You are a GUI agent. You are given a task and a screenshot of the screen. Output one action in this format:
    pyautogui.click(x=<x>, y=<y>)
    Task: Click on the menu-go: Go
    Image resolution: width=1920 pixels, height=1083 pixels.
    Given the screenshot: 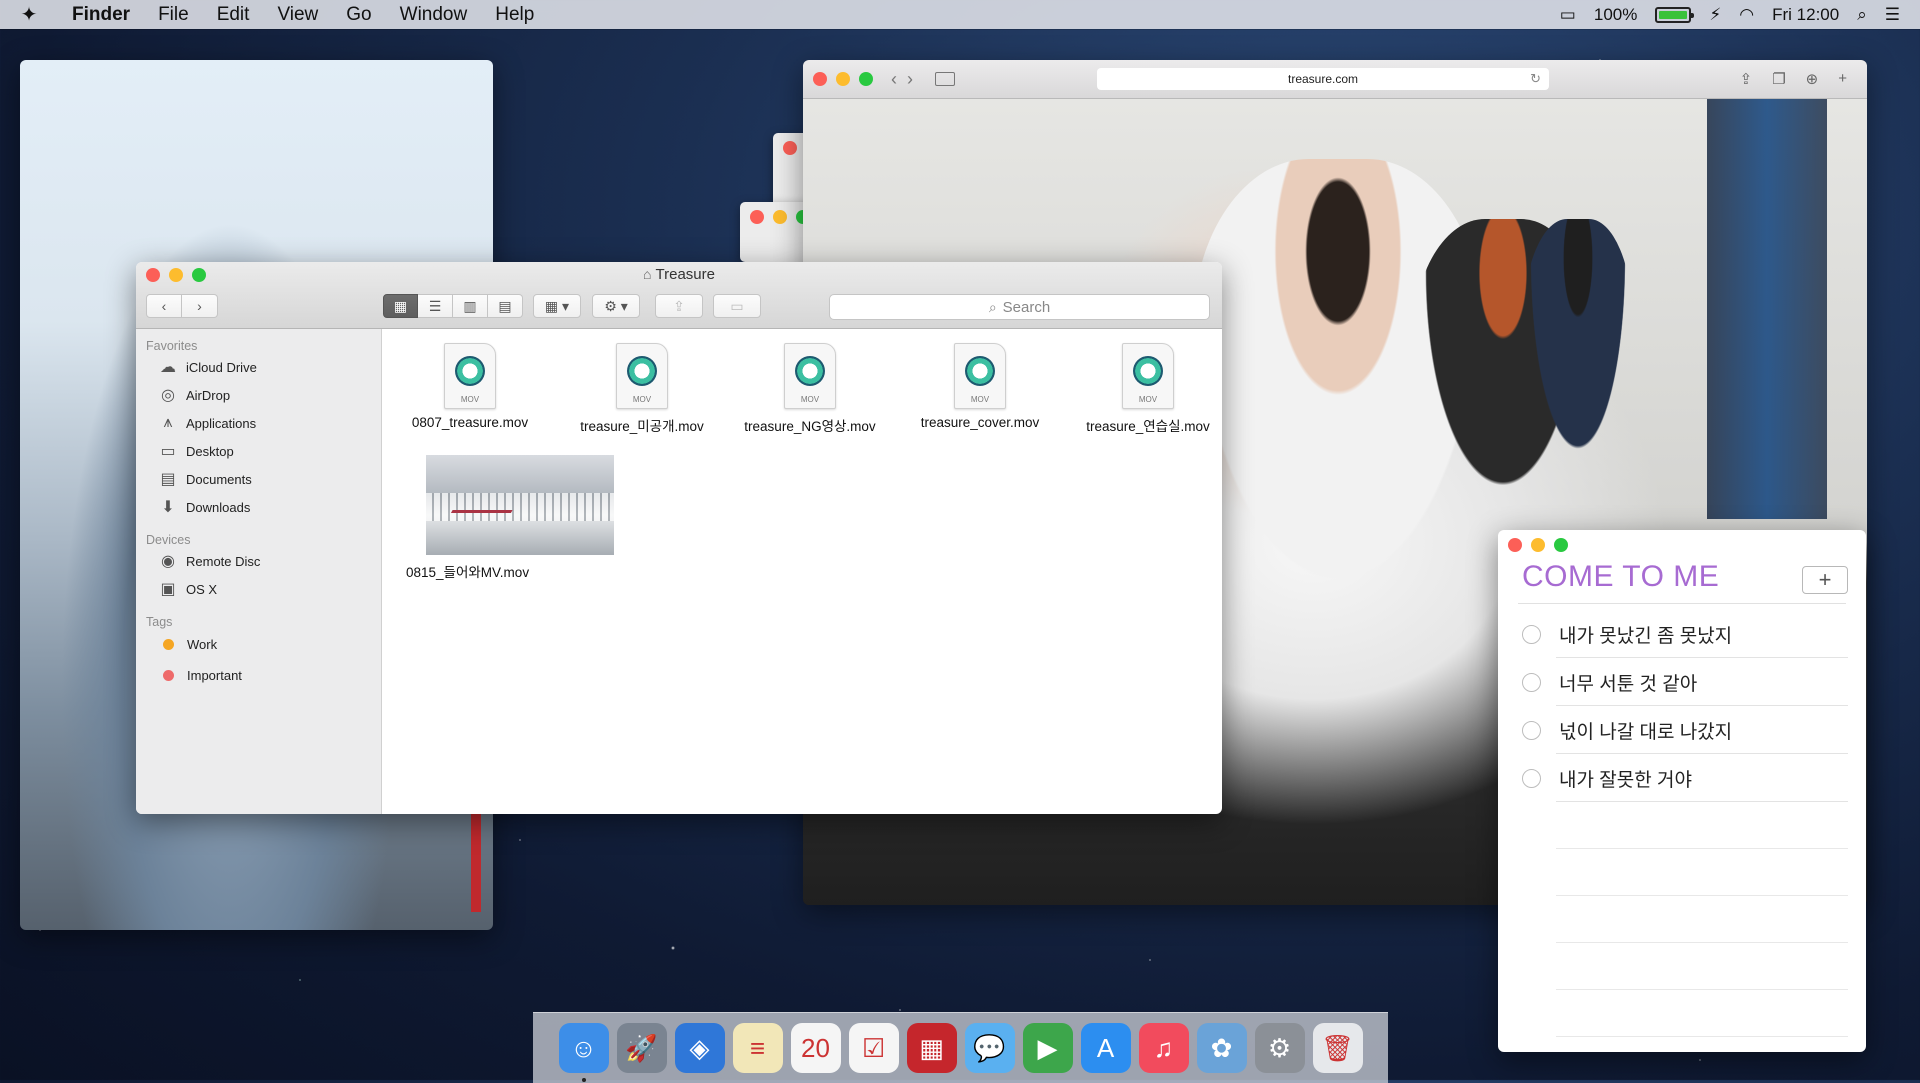 What is the action you would take?
    pyautogui.click(x=358, y=15)
    